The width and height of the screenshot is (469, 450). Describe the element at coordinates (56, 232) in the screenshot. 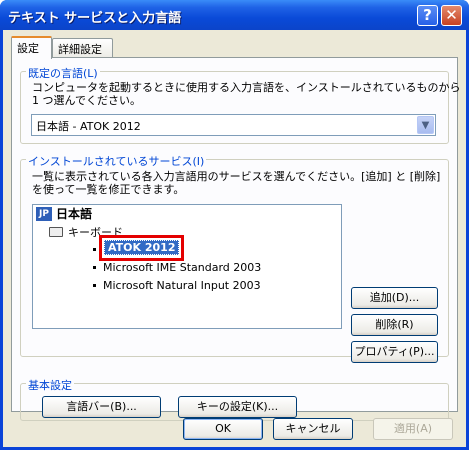

I see `keyboard-icon` at that location.